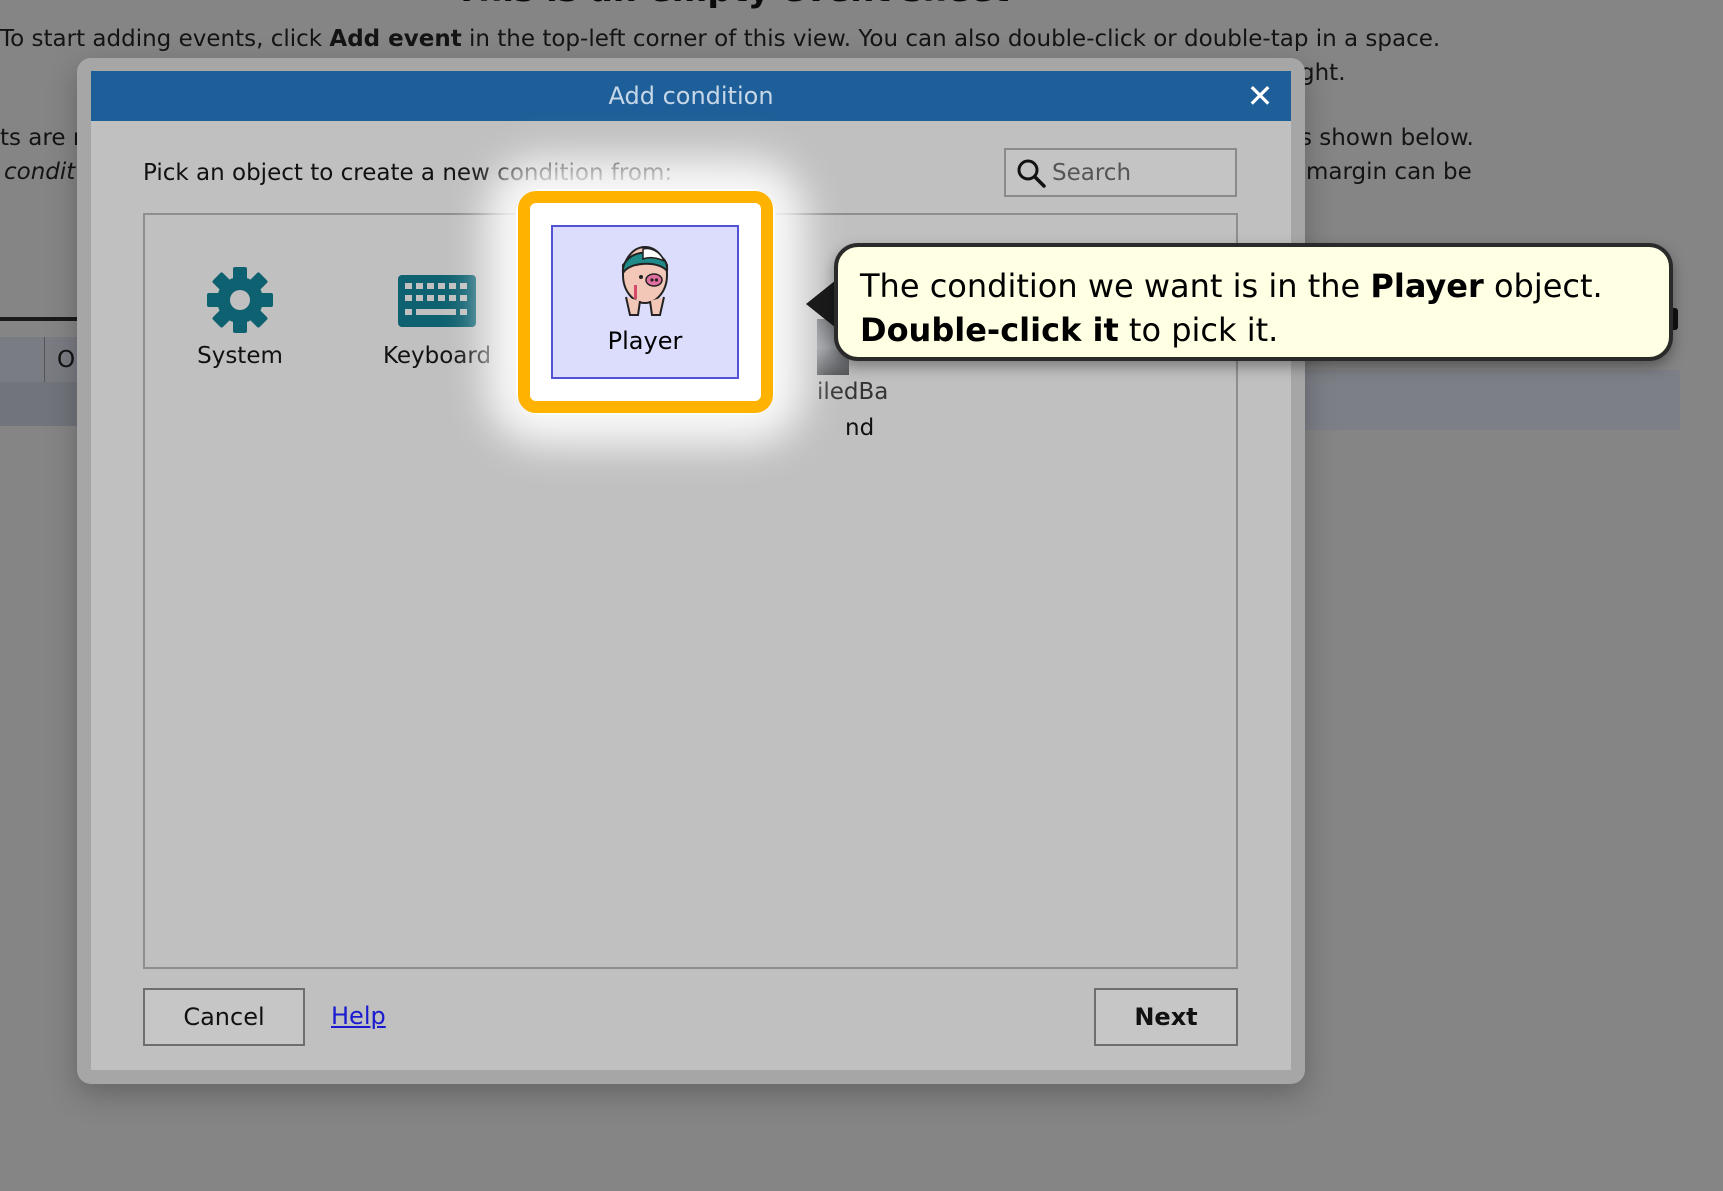 This screenshot has height=1191, width=1723. Describe the element at coordinates (732, 5) in the screenshot. I see `empty-sheet-title: This is an empty event sheet` at that location.